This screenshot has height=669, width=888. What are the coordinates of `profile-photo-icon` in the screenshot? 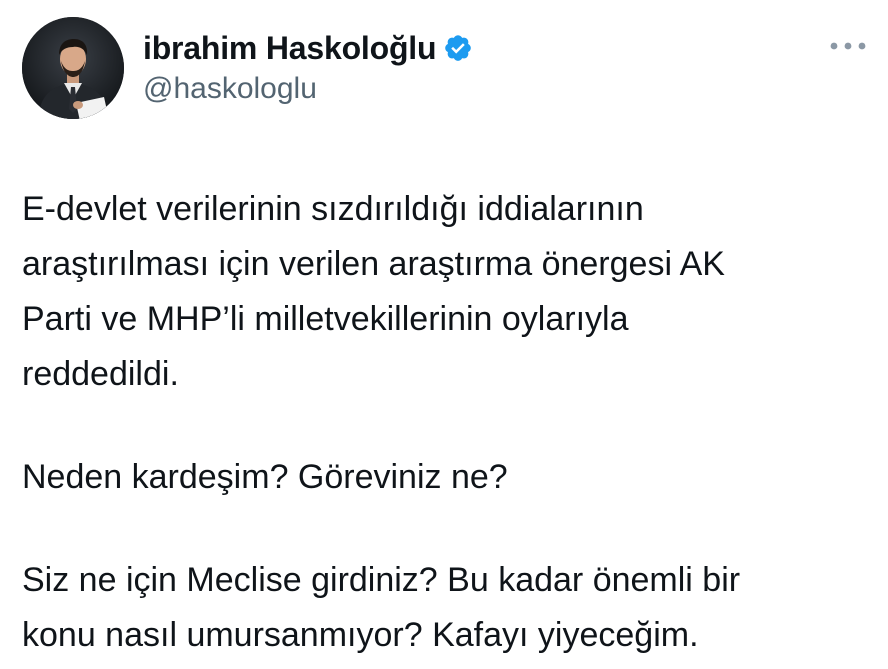 It's located at (73, 68).